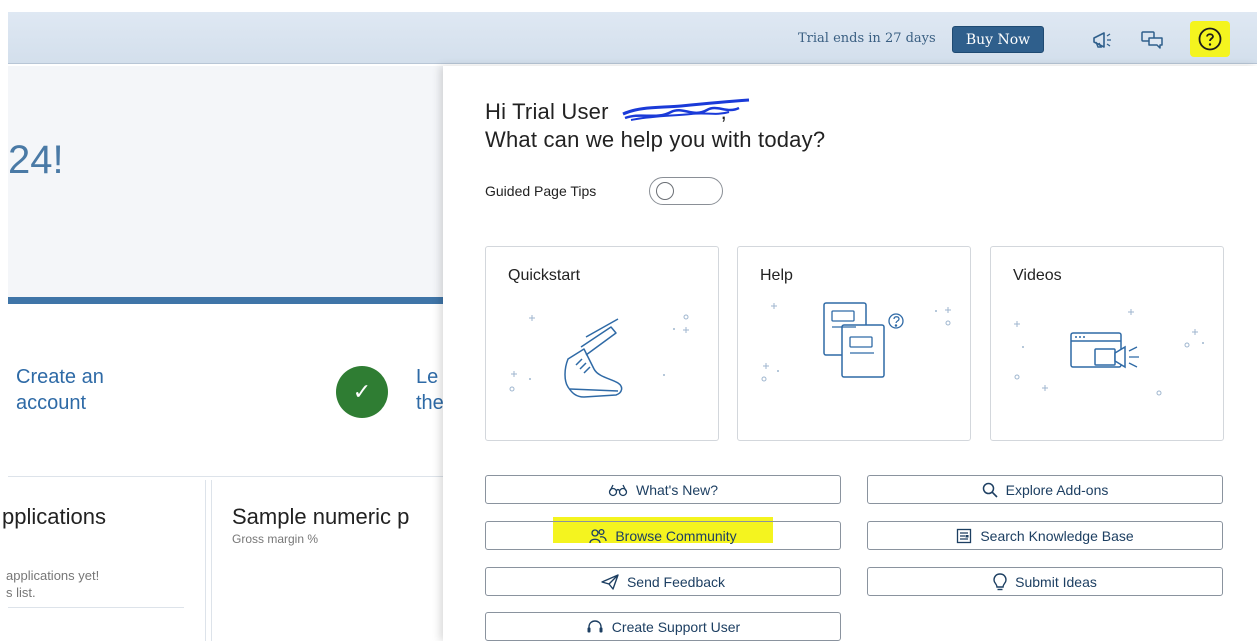 The height and width of the screenshot is (641, 1257). What do you see at coordinates (867, 38) in the screenshot?
I see `trial-status: Trial ends in 27 days` at bounding box center [867, 38].